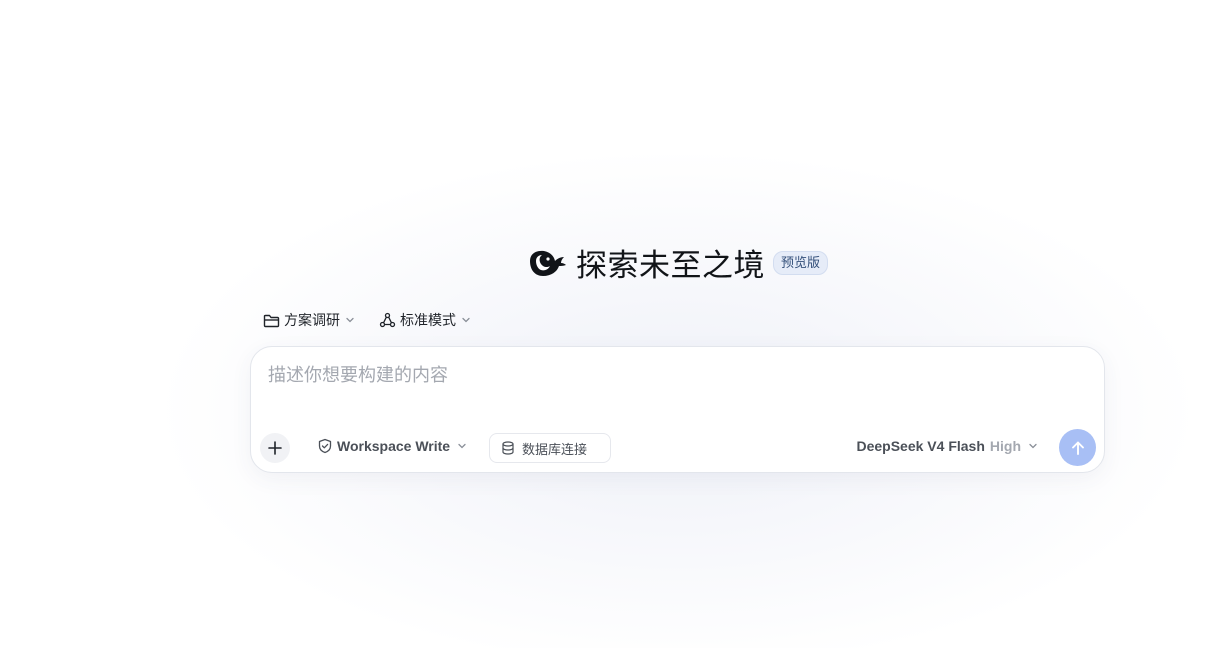  I want to click on arrow-up-icon, so click(1078, 448).